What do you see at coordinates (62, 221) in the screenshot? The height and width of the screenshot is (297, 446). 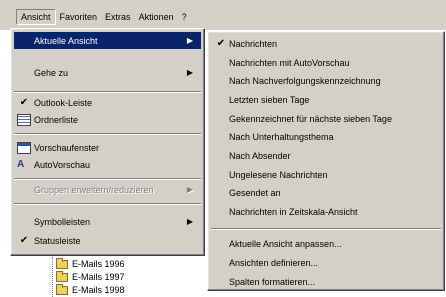 I see `menu-item-label: Symbolleisten` at bounding box center [62, 221].